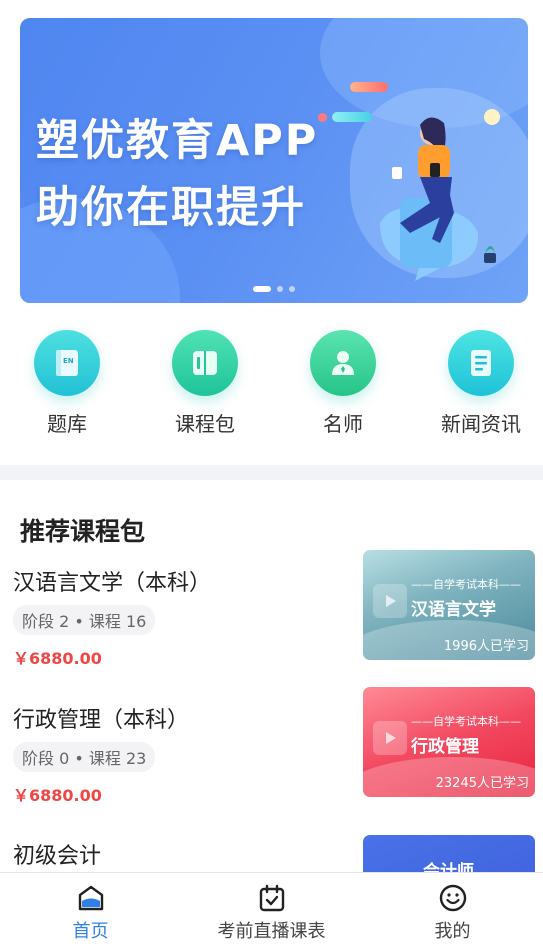 This screenshot has height=952, width=543. What do you see at coordinates (57, 856) in the screenshot?
I see `course-title: 初级会计` at bounding box center [57, 856].